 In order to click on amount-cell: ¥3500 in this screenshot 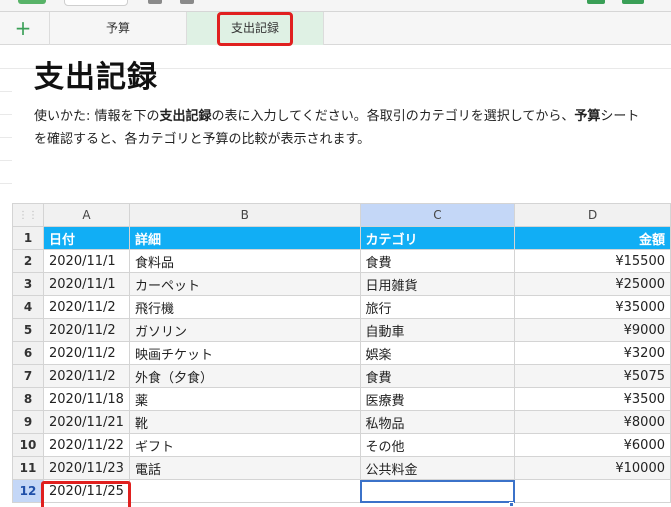, I will do `click(592, 399)`.